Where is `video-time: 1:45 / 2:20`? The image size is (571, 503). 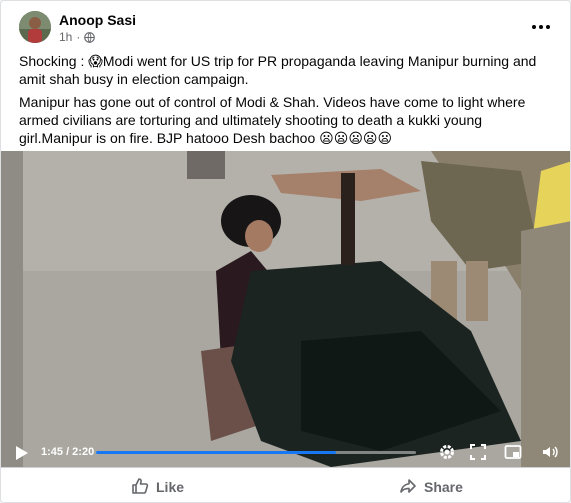 video-time: 1:45 / 2:20 is located at coordinates (68, 452).